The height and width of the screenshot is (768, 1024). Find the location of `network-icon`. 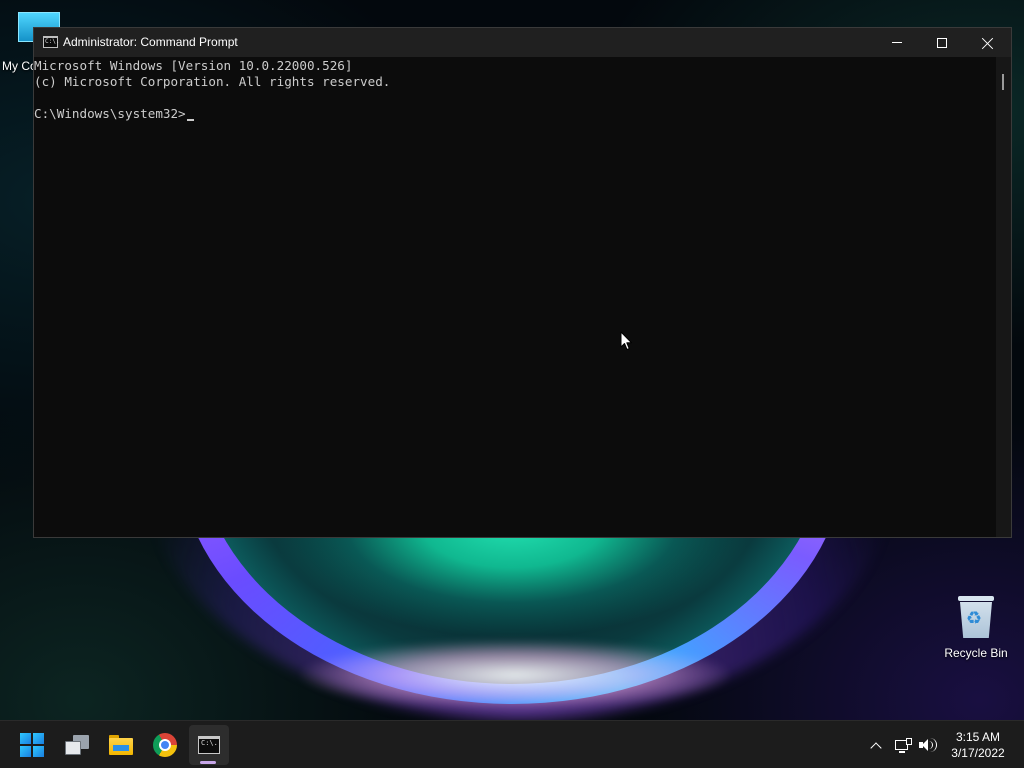

network-icon is located at coordinates (903, 745).